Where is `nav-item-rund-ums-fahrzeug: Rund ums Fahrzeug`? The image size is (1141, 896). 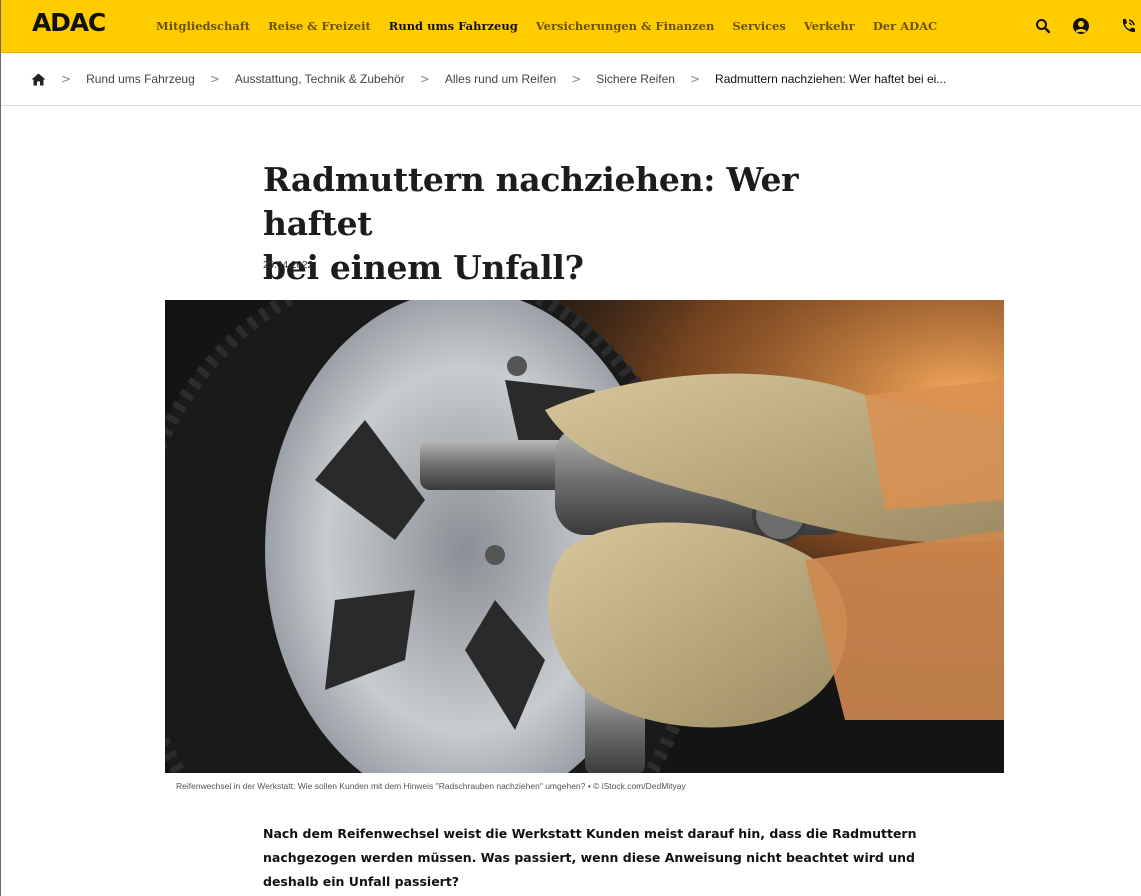 nav-item-rund-ums-fahrzeug: Rund ums Fahrzeug is located at coordinates (453, 26).